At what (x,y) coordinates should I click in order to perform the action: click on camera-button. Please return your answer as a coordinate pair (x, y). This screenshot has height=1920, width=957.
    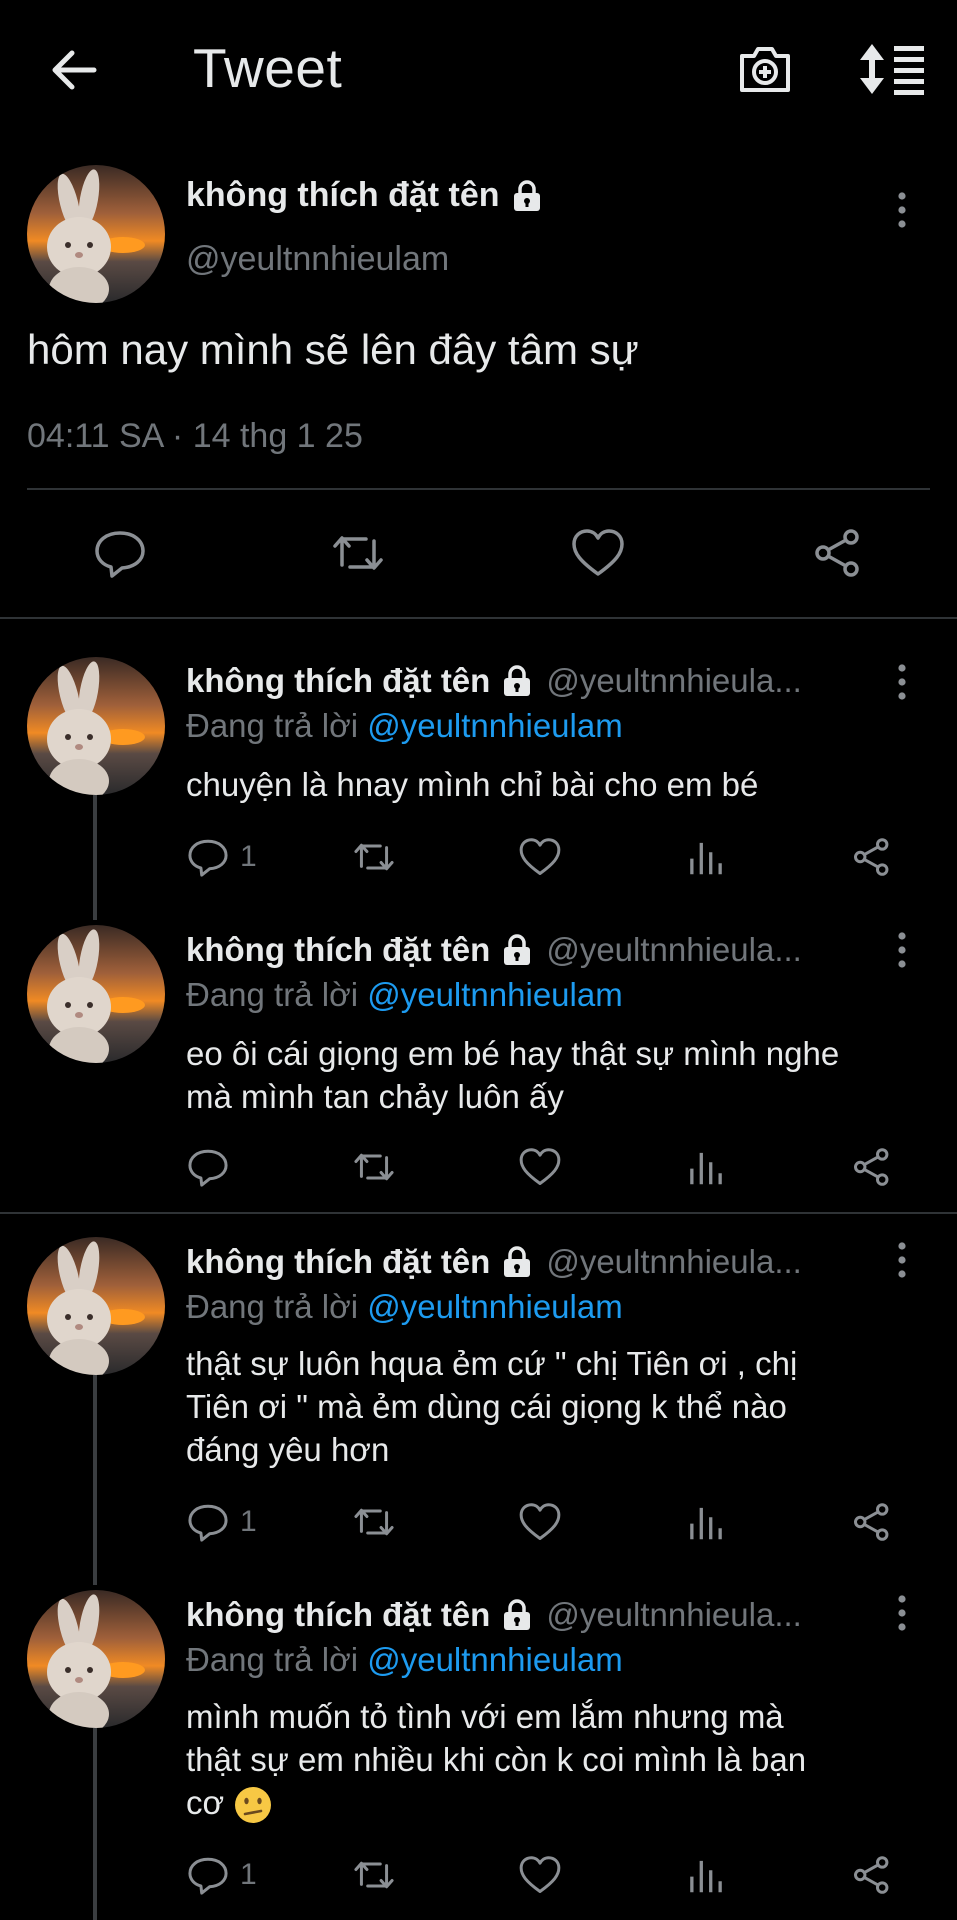
    Looking at the image, I should click on (765, 69).